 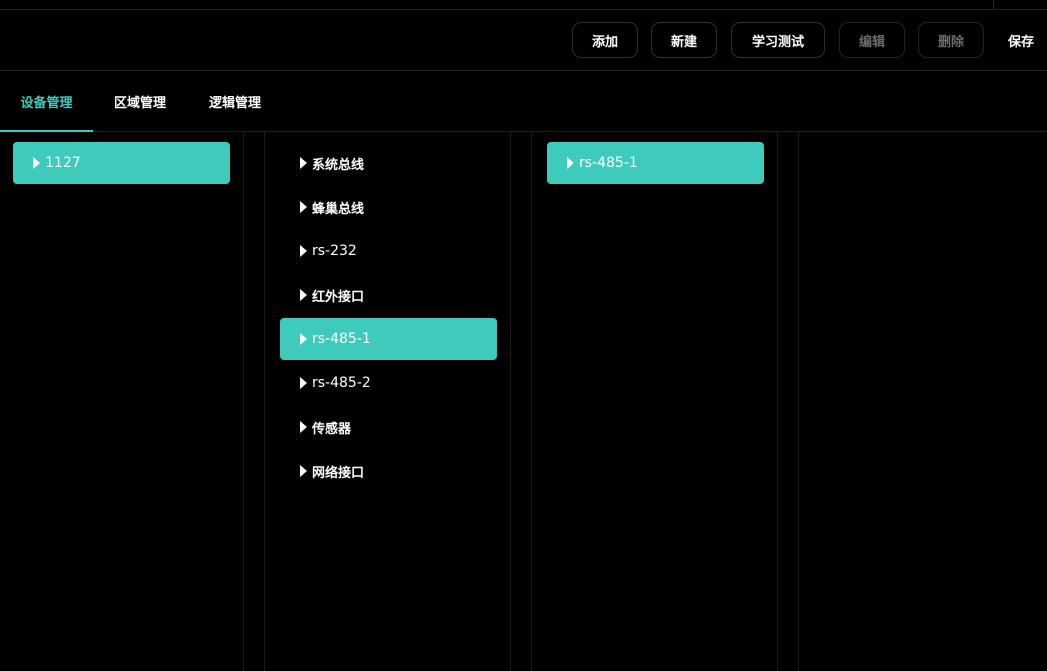 What do you see at coordinates (338, 165) in the screenshot?
I see `tree-item-label: 系统总线` at bounding box center [338, 165].